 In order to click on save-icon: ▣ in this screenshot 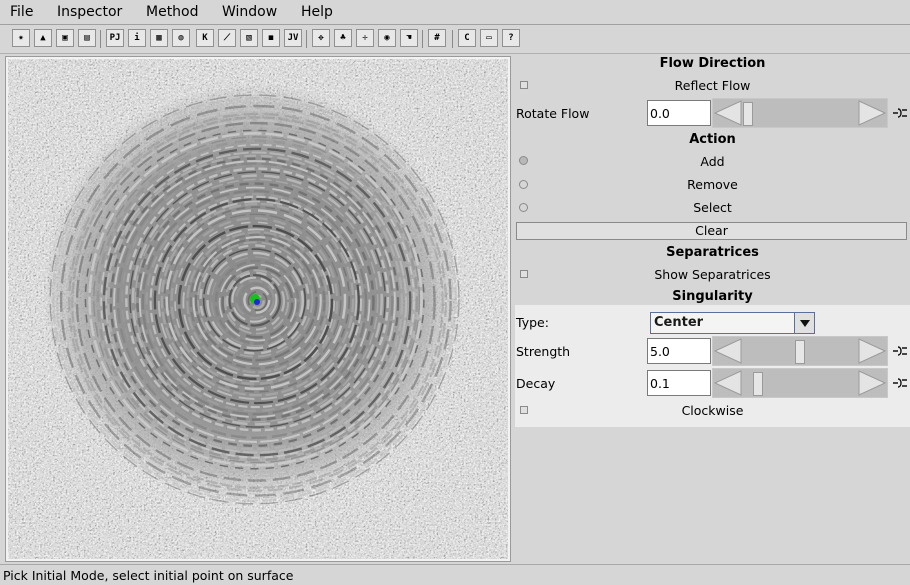, I will do `click(65, 38)`.